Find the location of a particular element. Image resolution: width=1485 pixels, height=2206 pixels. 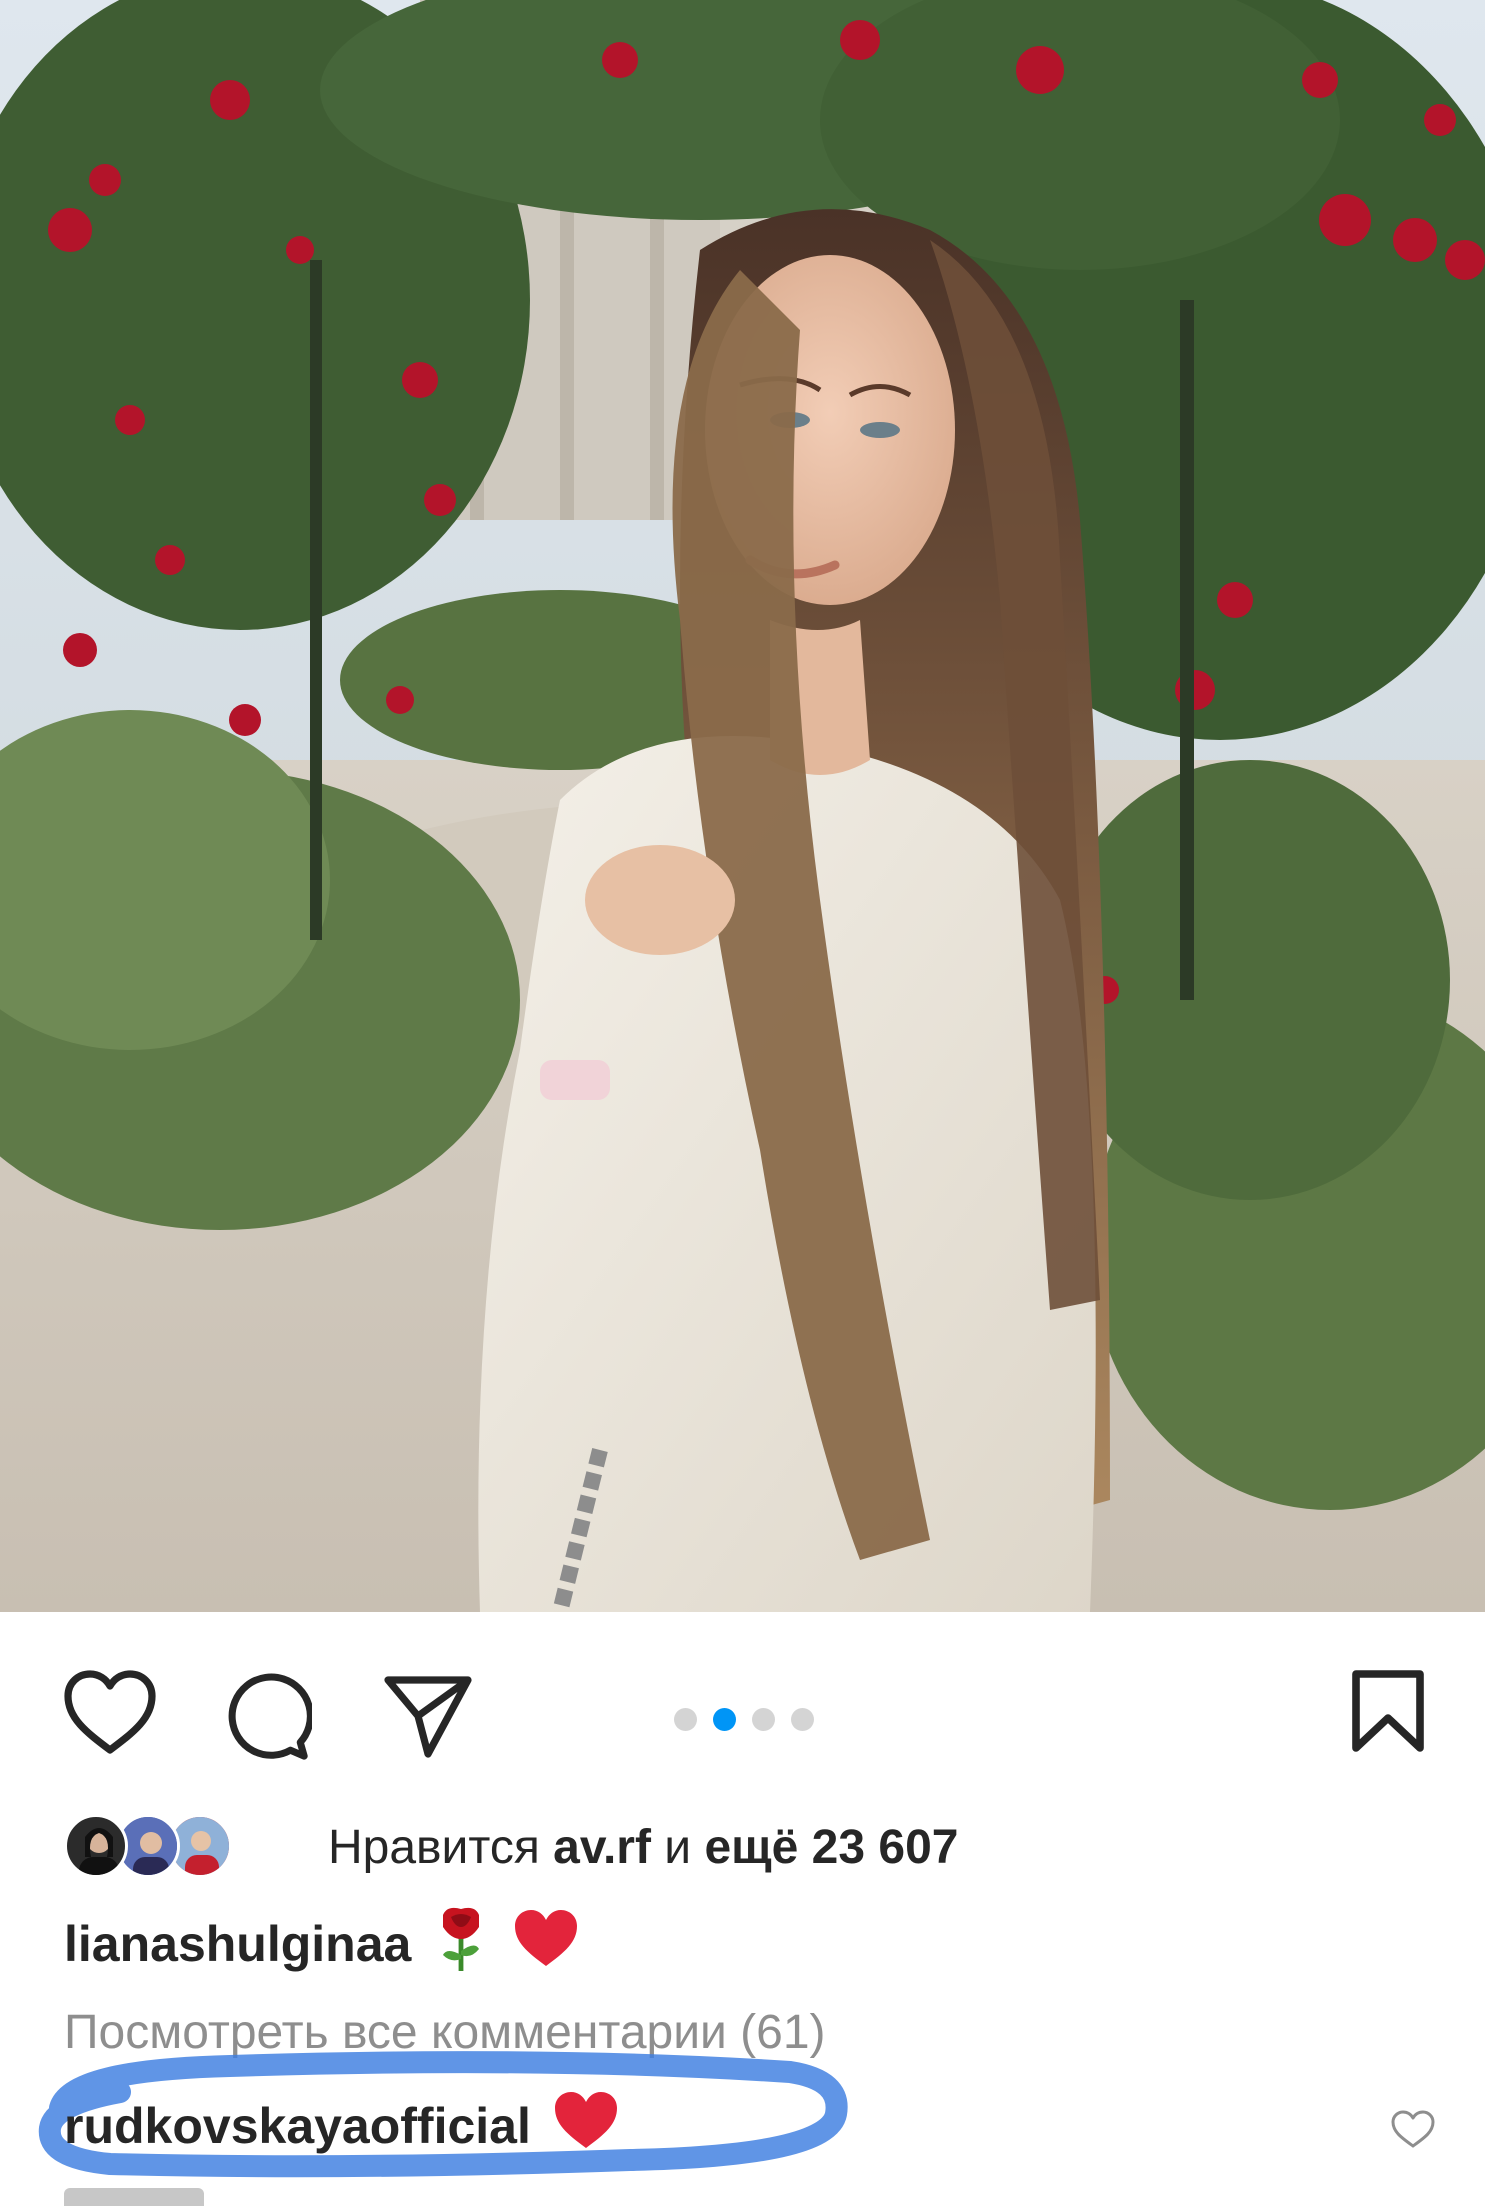

post-caption: lianashulginaa is located at coordinates (322, 1944).